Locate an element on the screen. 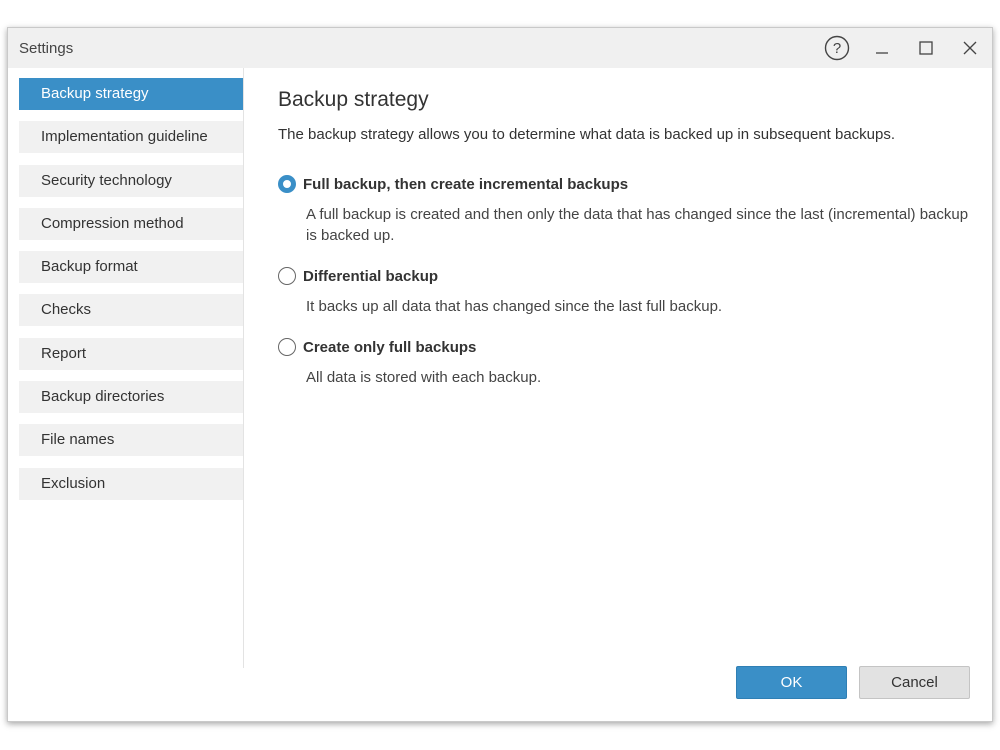 The width and height of the screenshot is (1000, 750). sidebar-item-backup-strategy: Backup strategy is located at coordinates (131, 94).